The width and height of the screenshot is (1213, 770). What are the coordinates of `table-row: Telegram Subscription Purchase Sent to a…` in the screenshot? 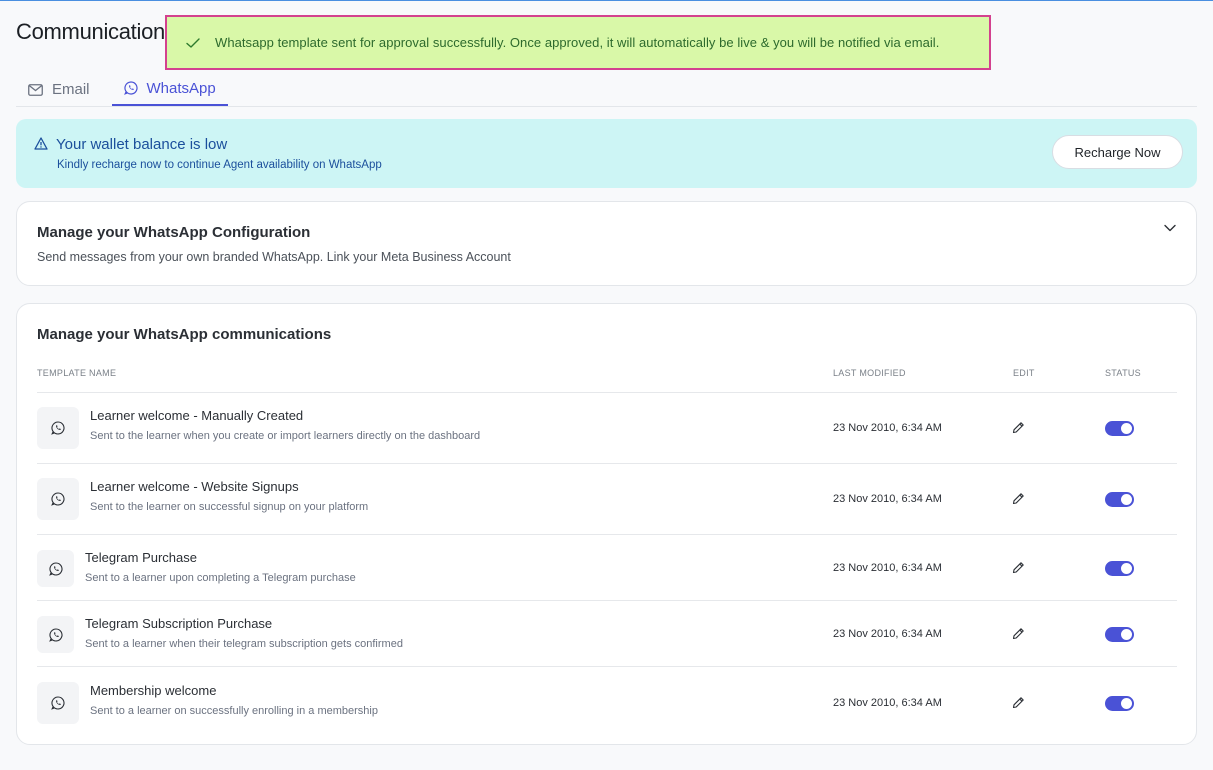 It's located at (607, 634).